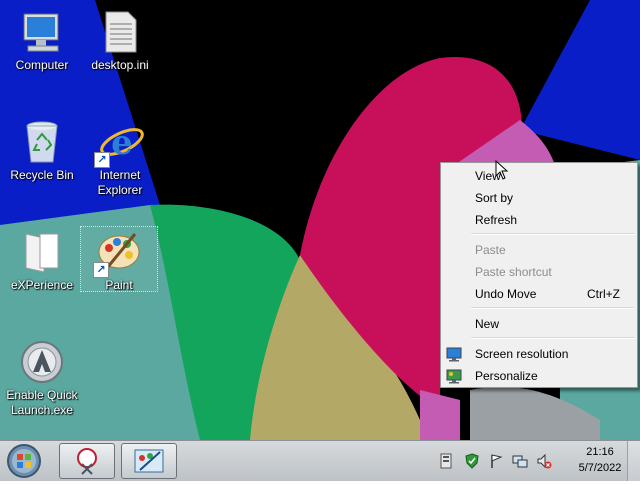 Image resolution: width=640 pixels, height=484 pixels. What do you see at coordinates (454, 376) in the screenshot?
I see `personalize-icon` at bounding box center [454, 376].